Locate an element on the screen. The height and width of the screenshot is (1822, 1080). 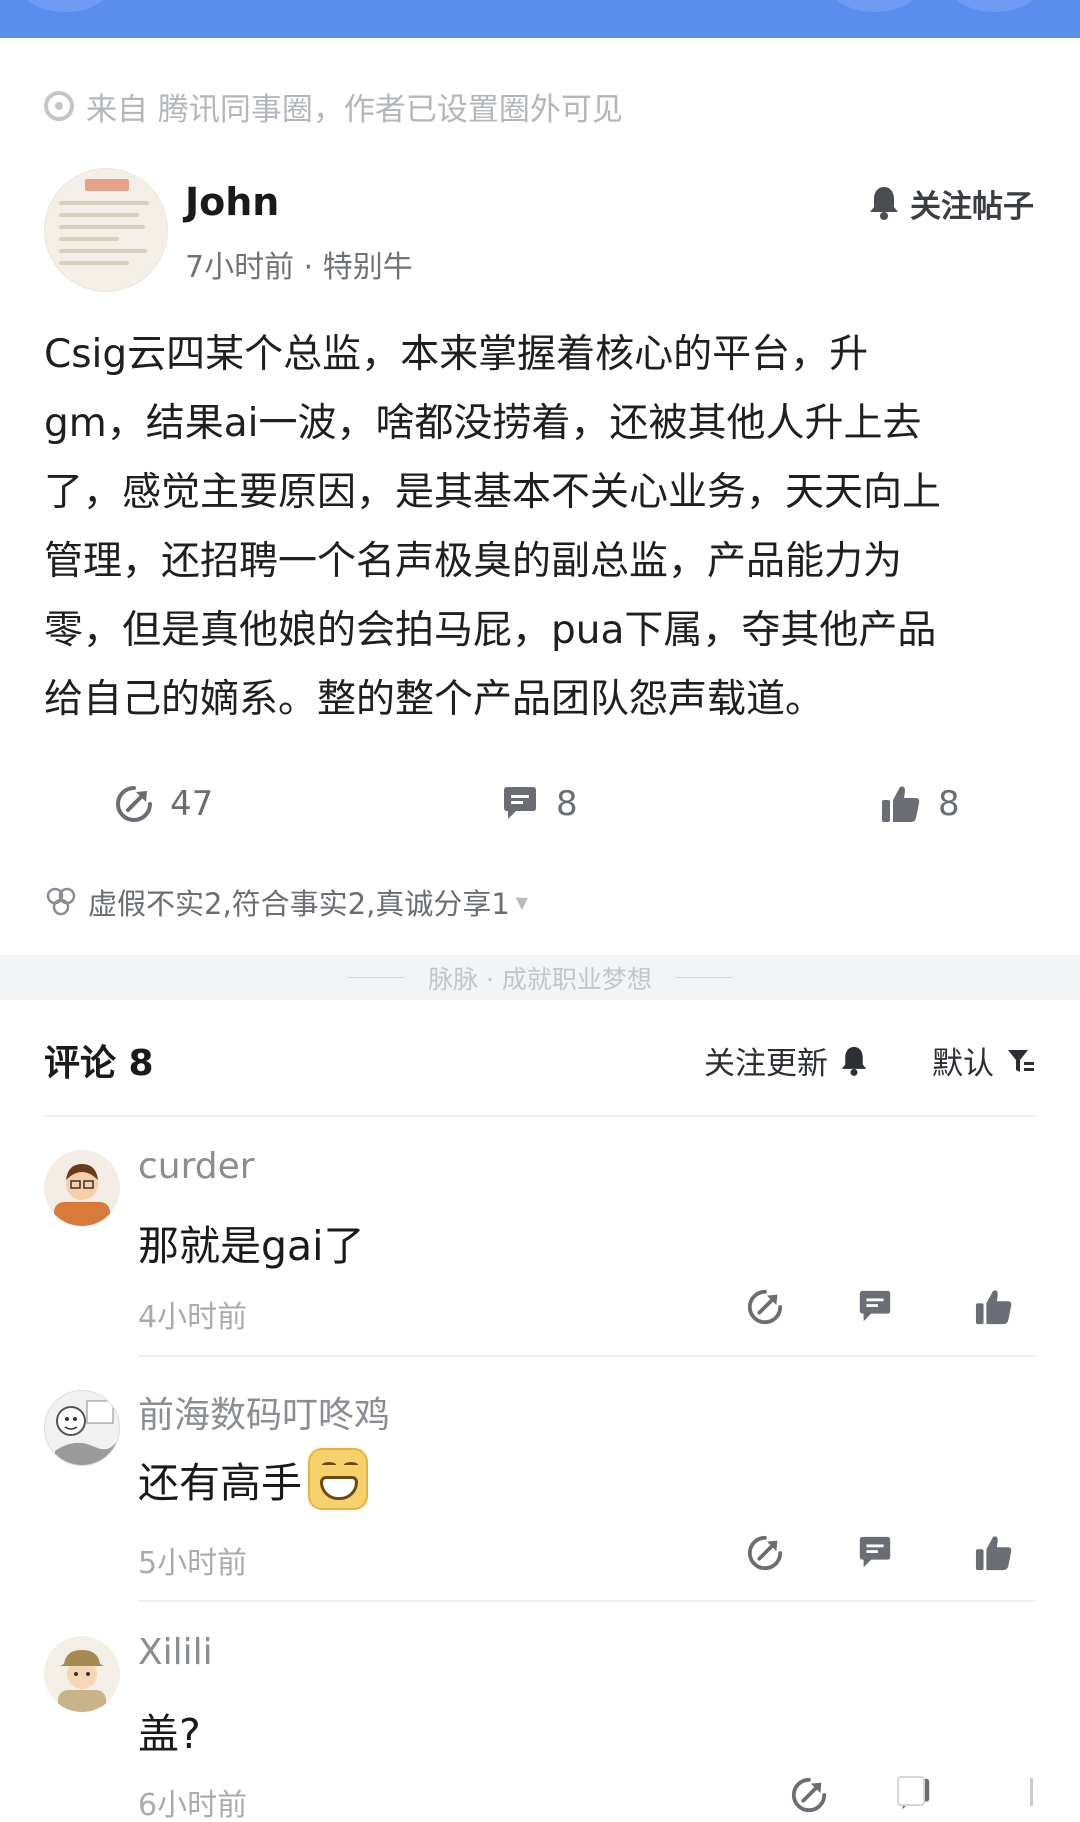
overlay-box is located at coordinates (911, 1791).